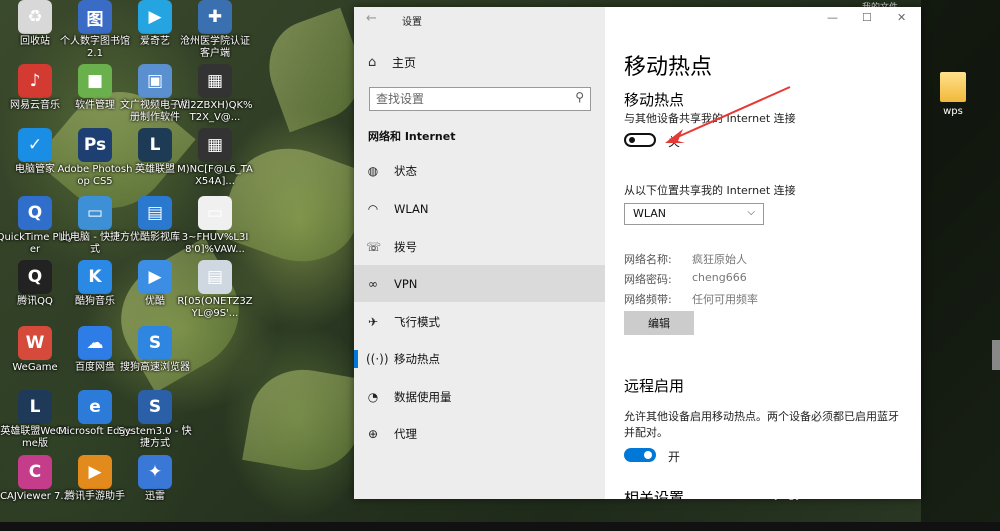 Image resolution: width=1000 pixels, height=531 pixels. I want to click on desktop-app-icon: K, so click(95, 277).